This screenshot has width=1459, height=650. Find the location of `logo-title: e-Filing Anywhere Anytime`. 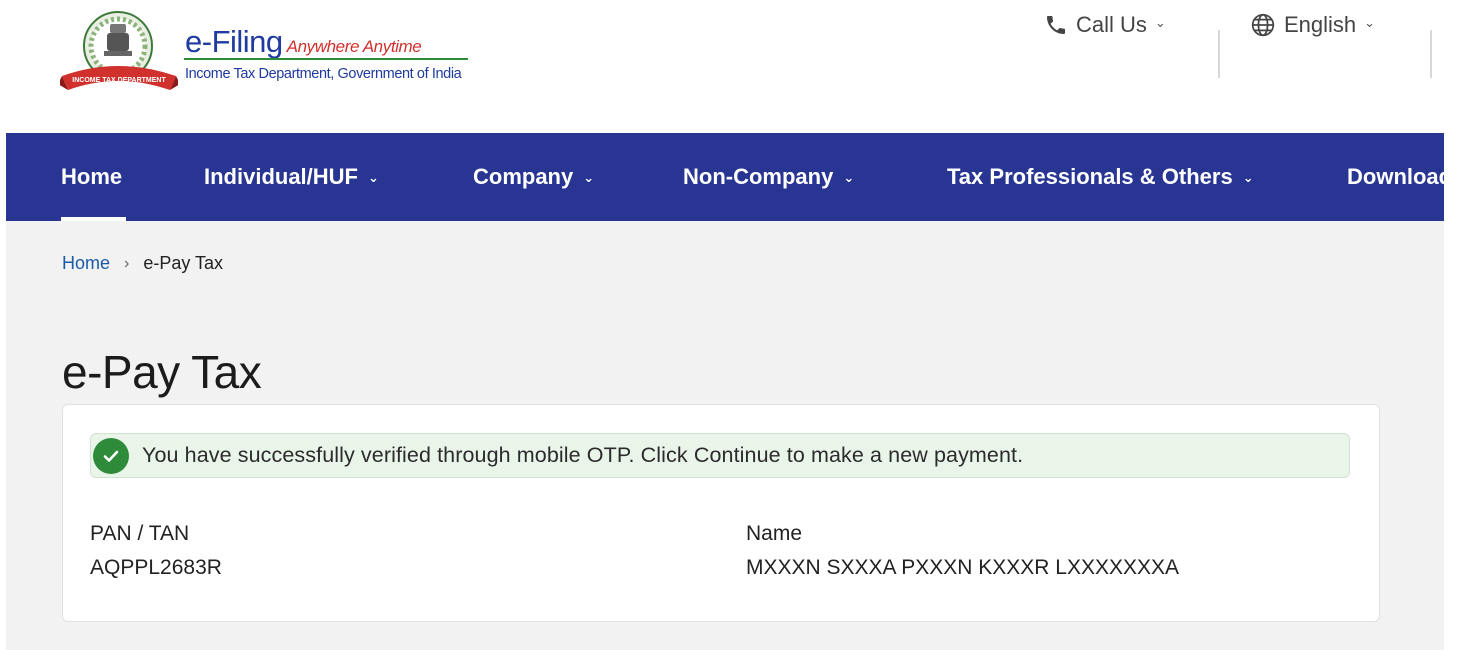

logo-title: e-Filing Anywhere Anytime is located at coordinates (303, 42).